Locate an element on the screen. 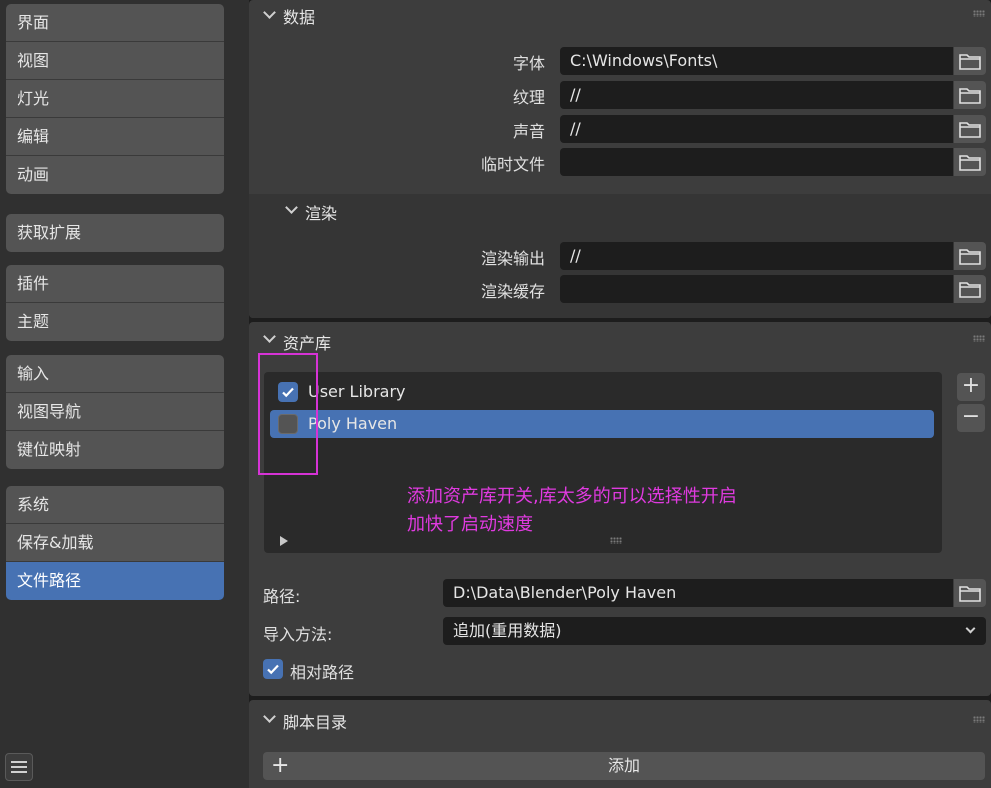 The image size is (991, 788). nav-item-input: 输入 is located at coordinates (115, 374).